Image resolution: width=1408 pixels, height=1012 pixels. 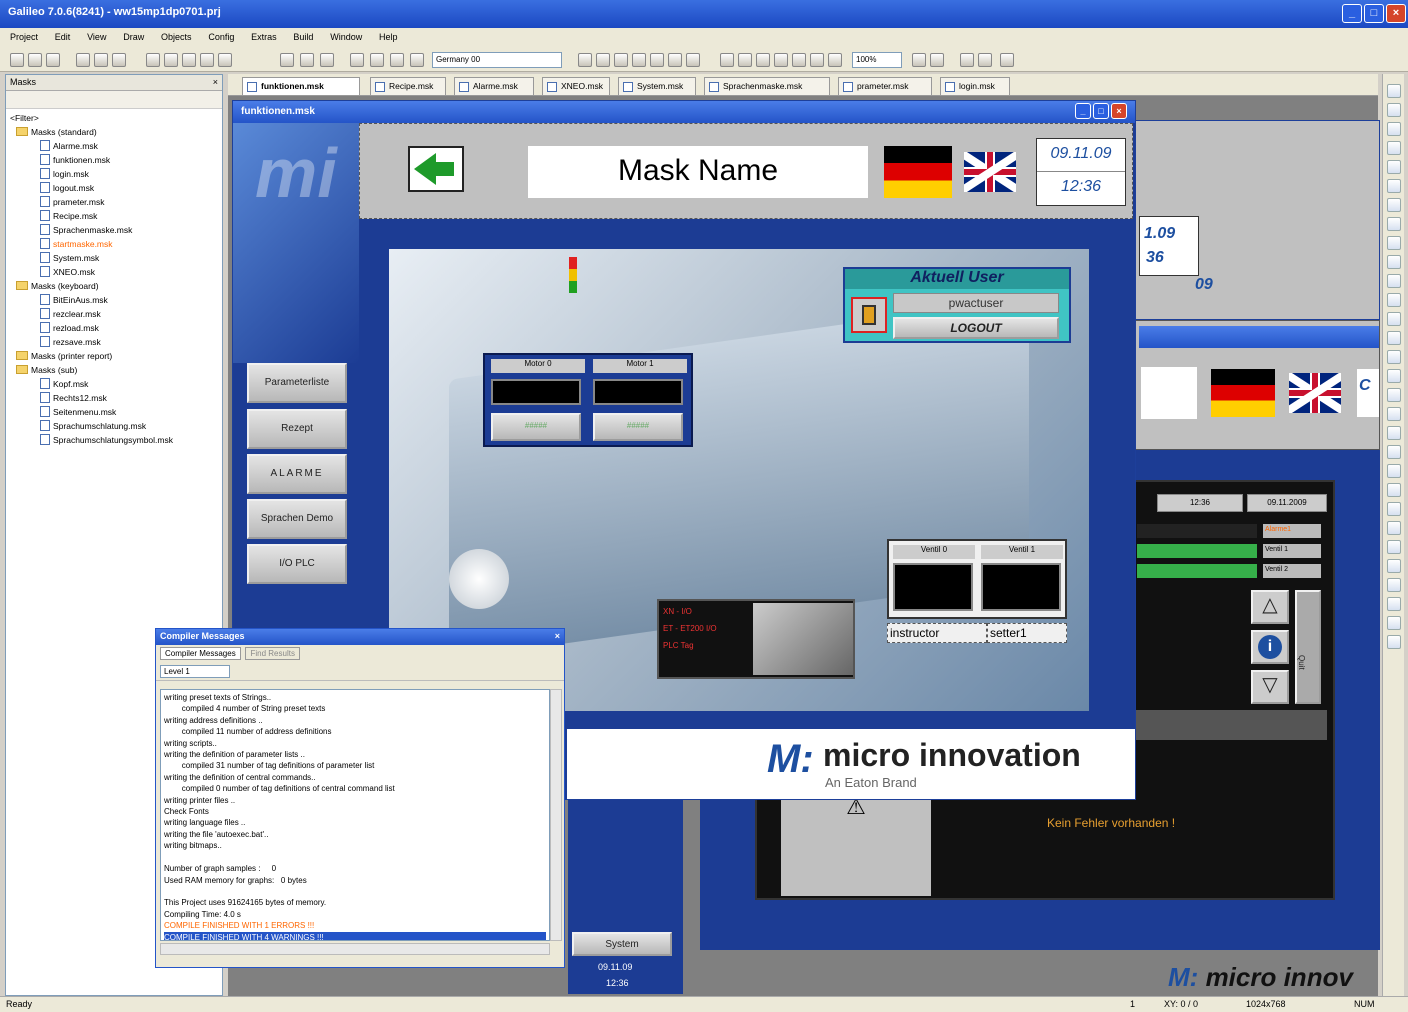 I want to click on tree-item: rezsave.msk, so click(x=116, y=342).